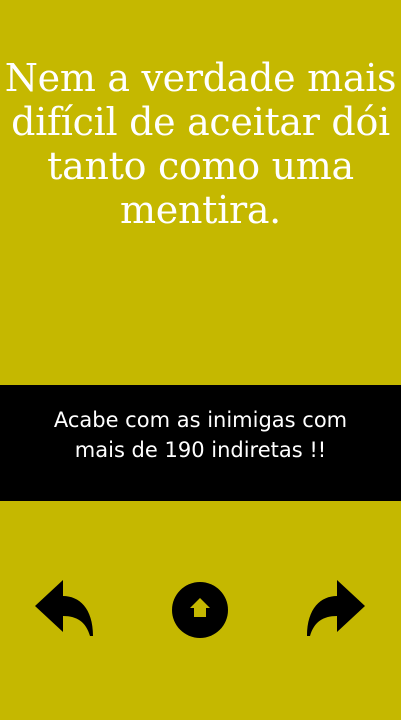  I want to click on reply-arrow-left-icon, so click(64, 608).